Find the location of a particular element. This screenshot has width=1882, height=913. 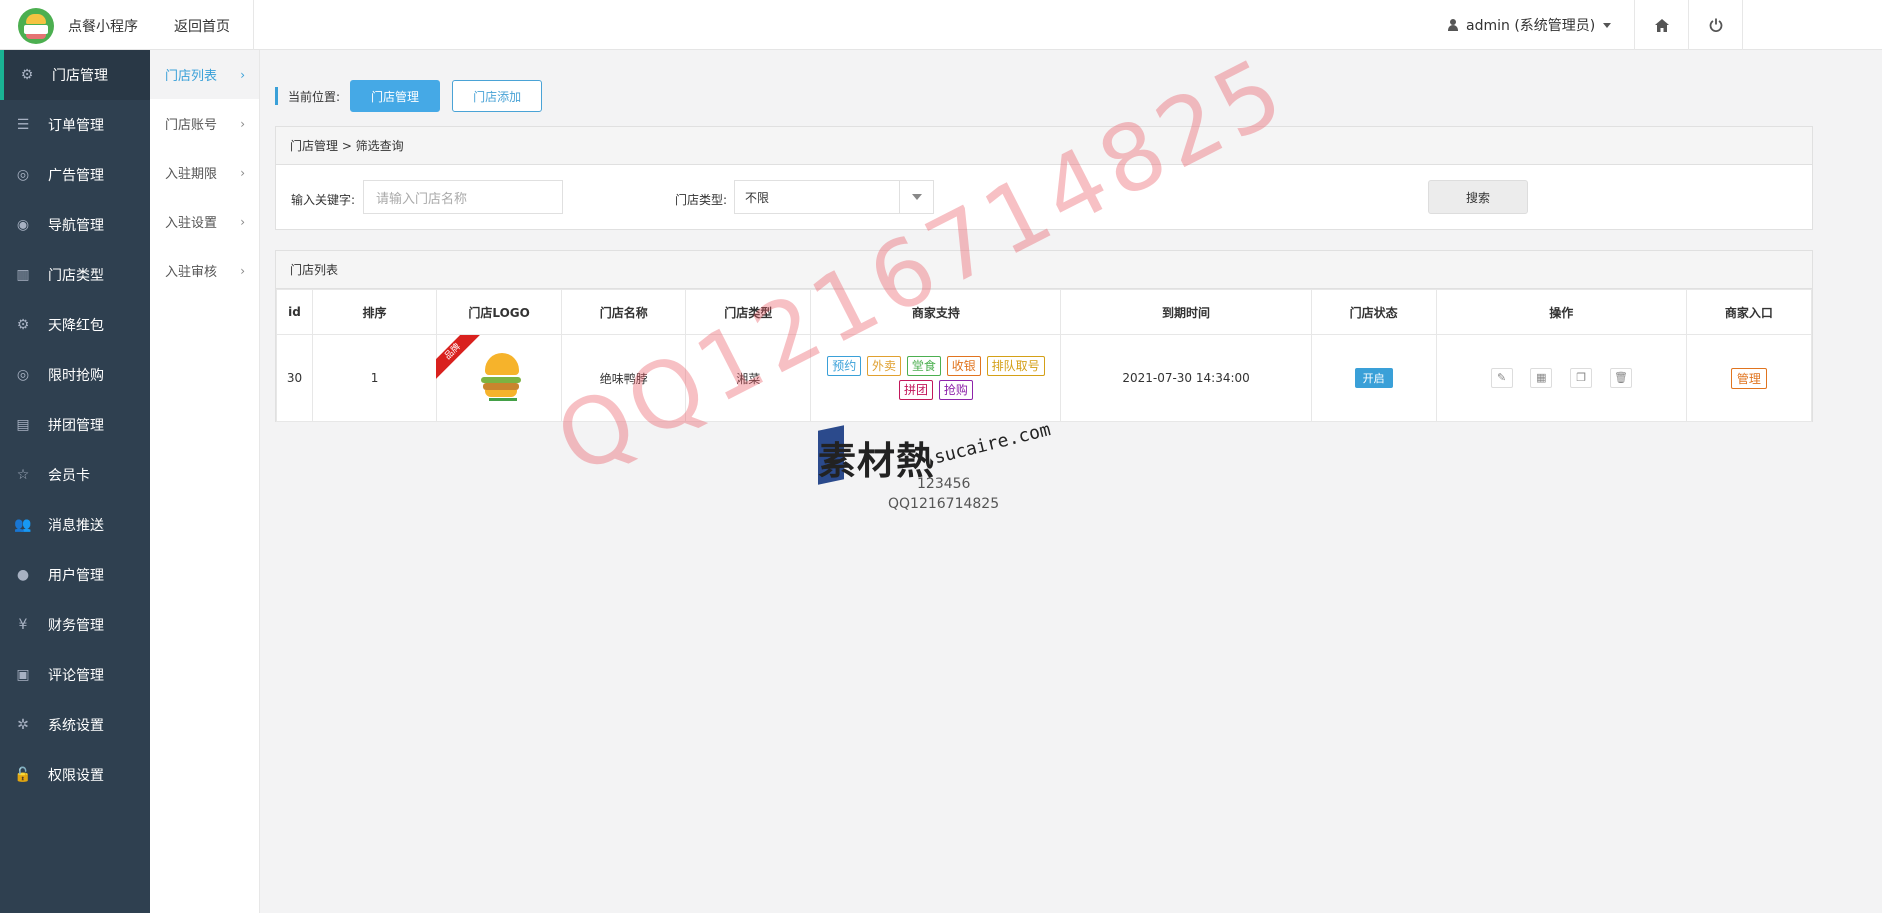

qrcode-icon: ▦ is located at coordinates (1541, 377).